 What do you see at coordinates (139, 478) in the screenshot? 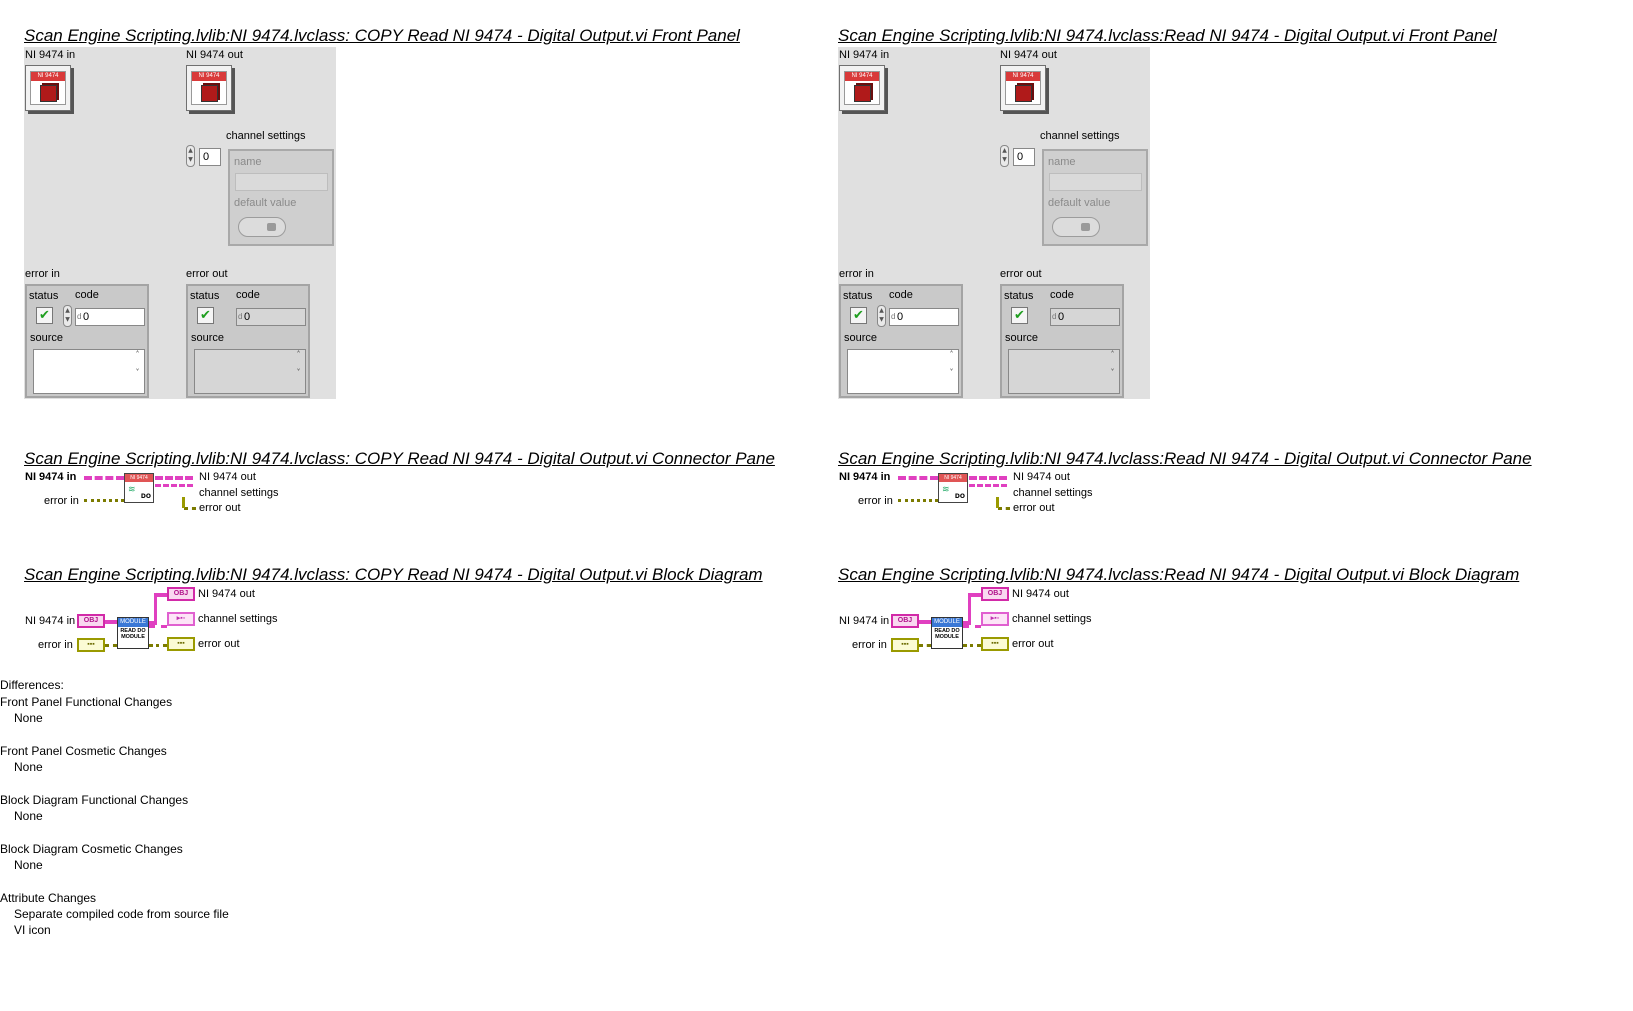
I see `vi-header: NI 9474` at bounding box center [139, 478].